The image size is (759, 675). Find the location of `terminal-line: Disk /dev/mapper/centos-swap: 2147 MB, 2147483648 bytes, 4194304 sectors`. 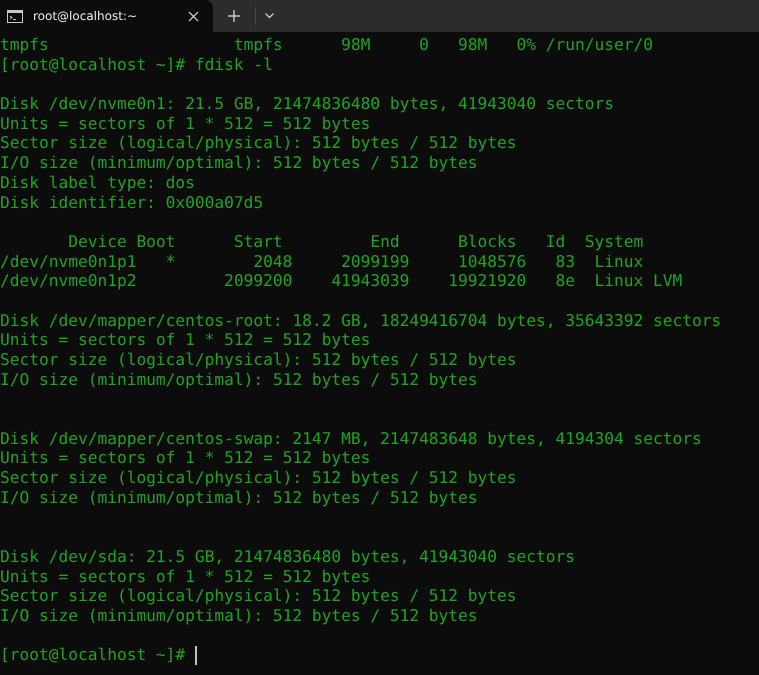

terminal-line: Disk /dev/mapper/centos-swap: 2147 MB, 2147483648 bytes, 4194304 sectors is located at coordinates (351, 438).